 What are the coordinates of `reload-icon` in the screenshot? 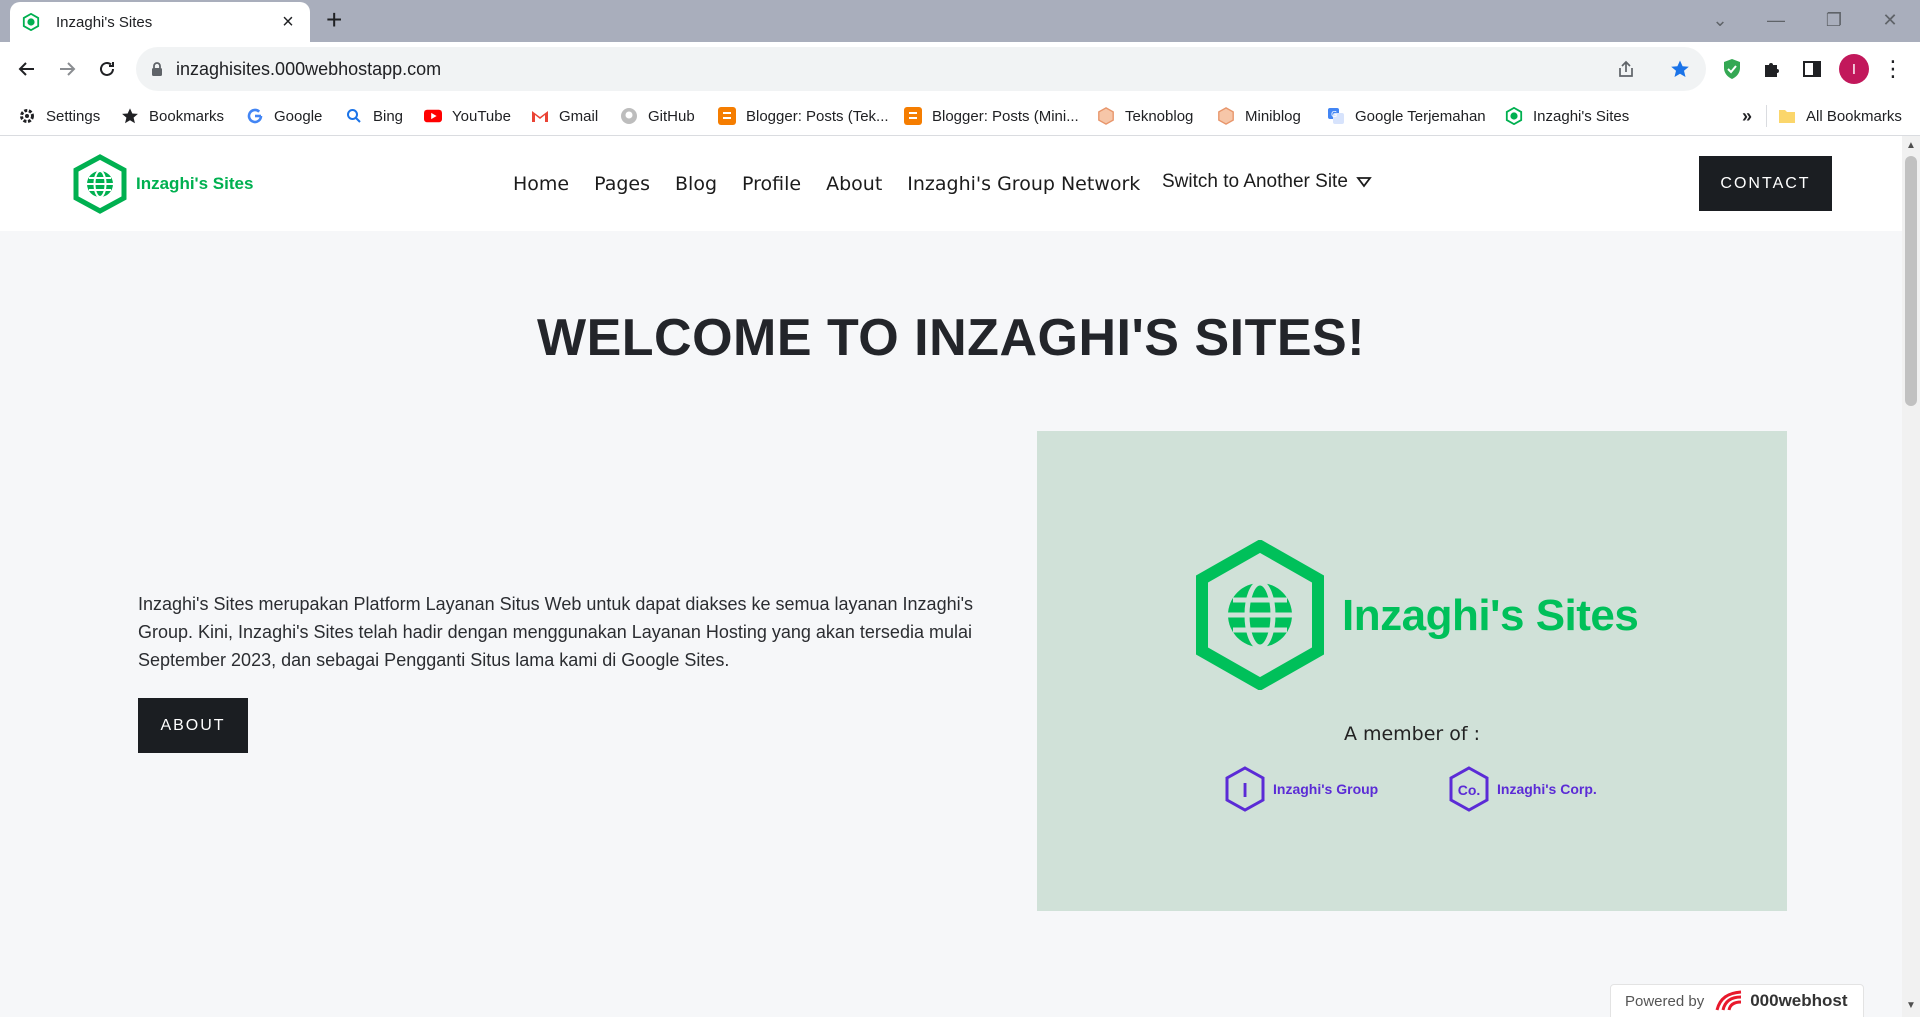 It's located at (107, 68).